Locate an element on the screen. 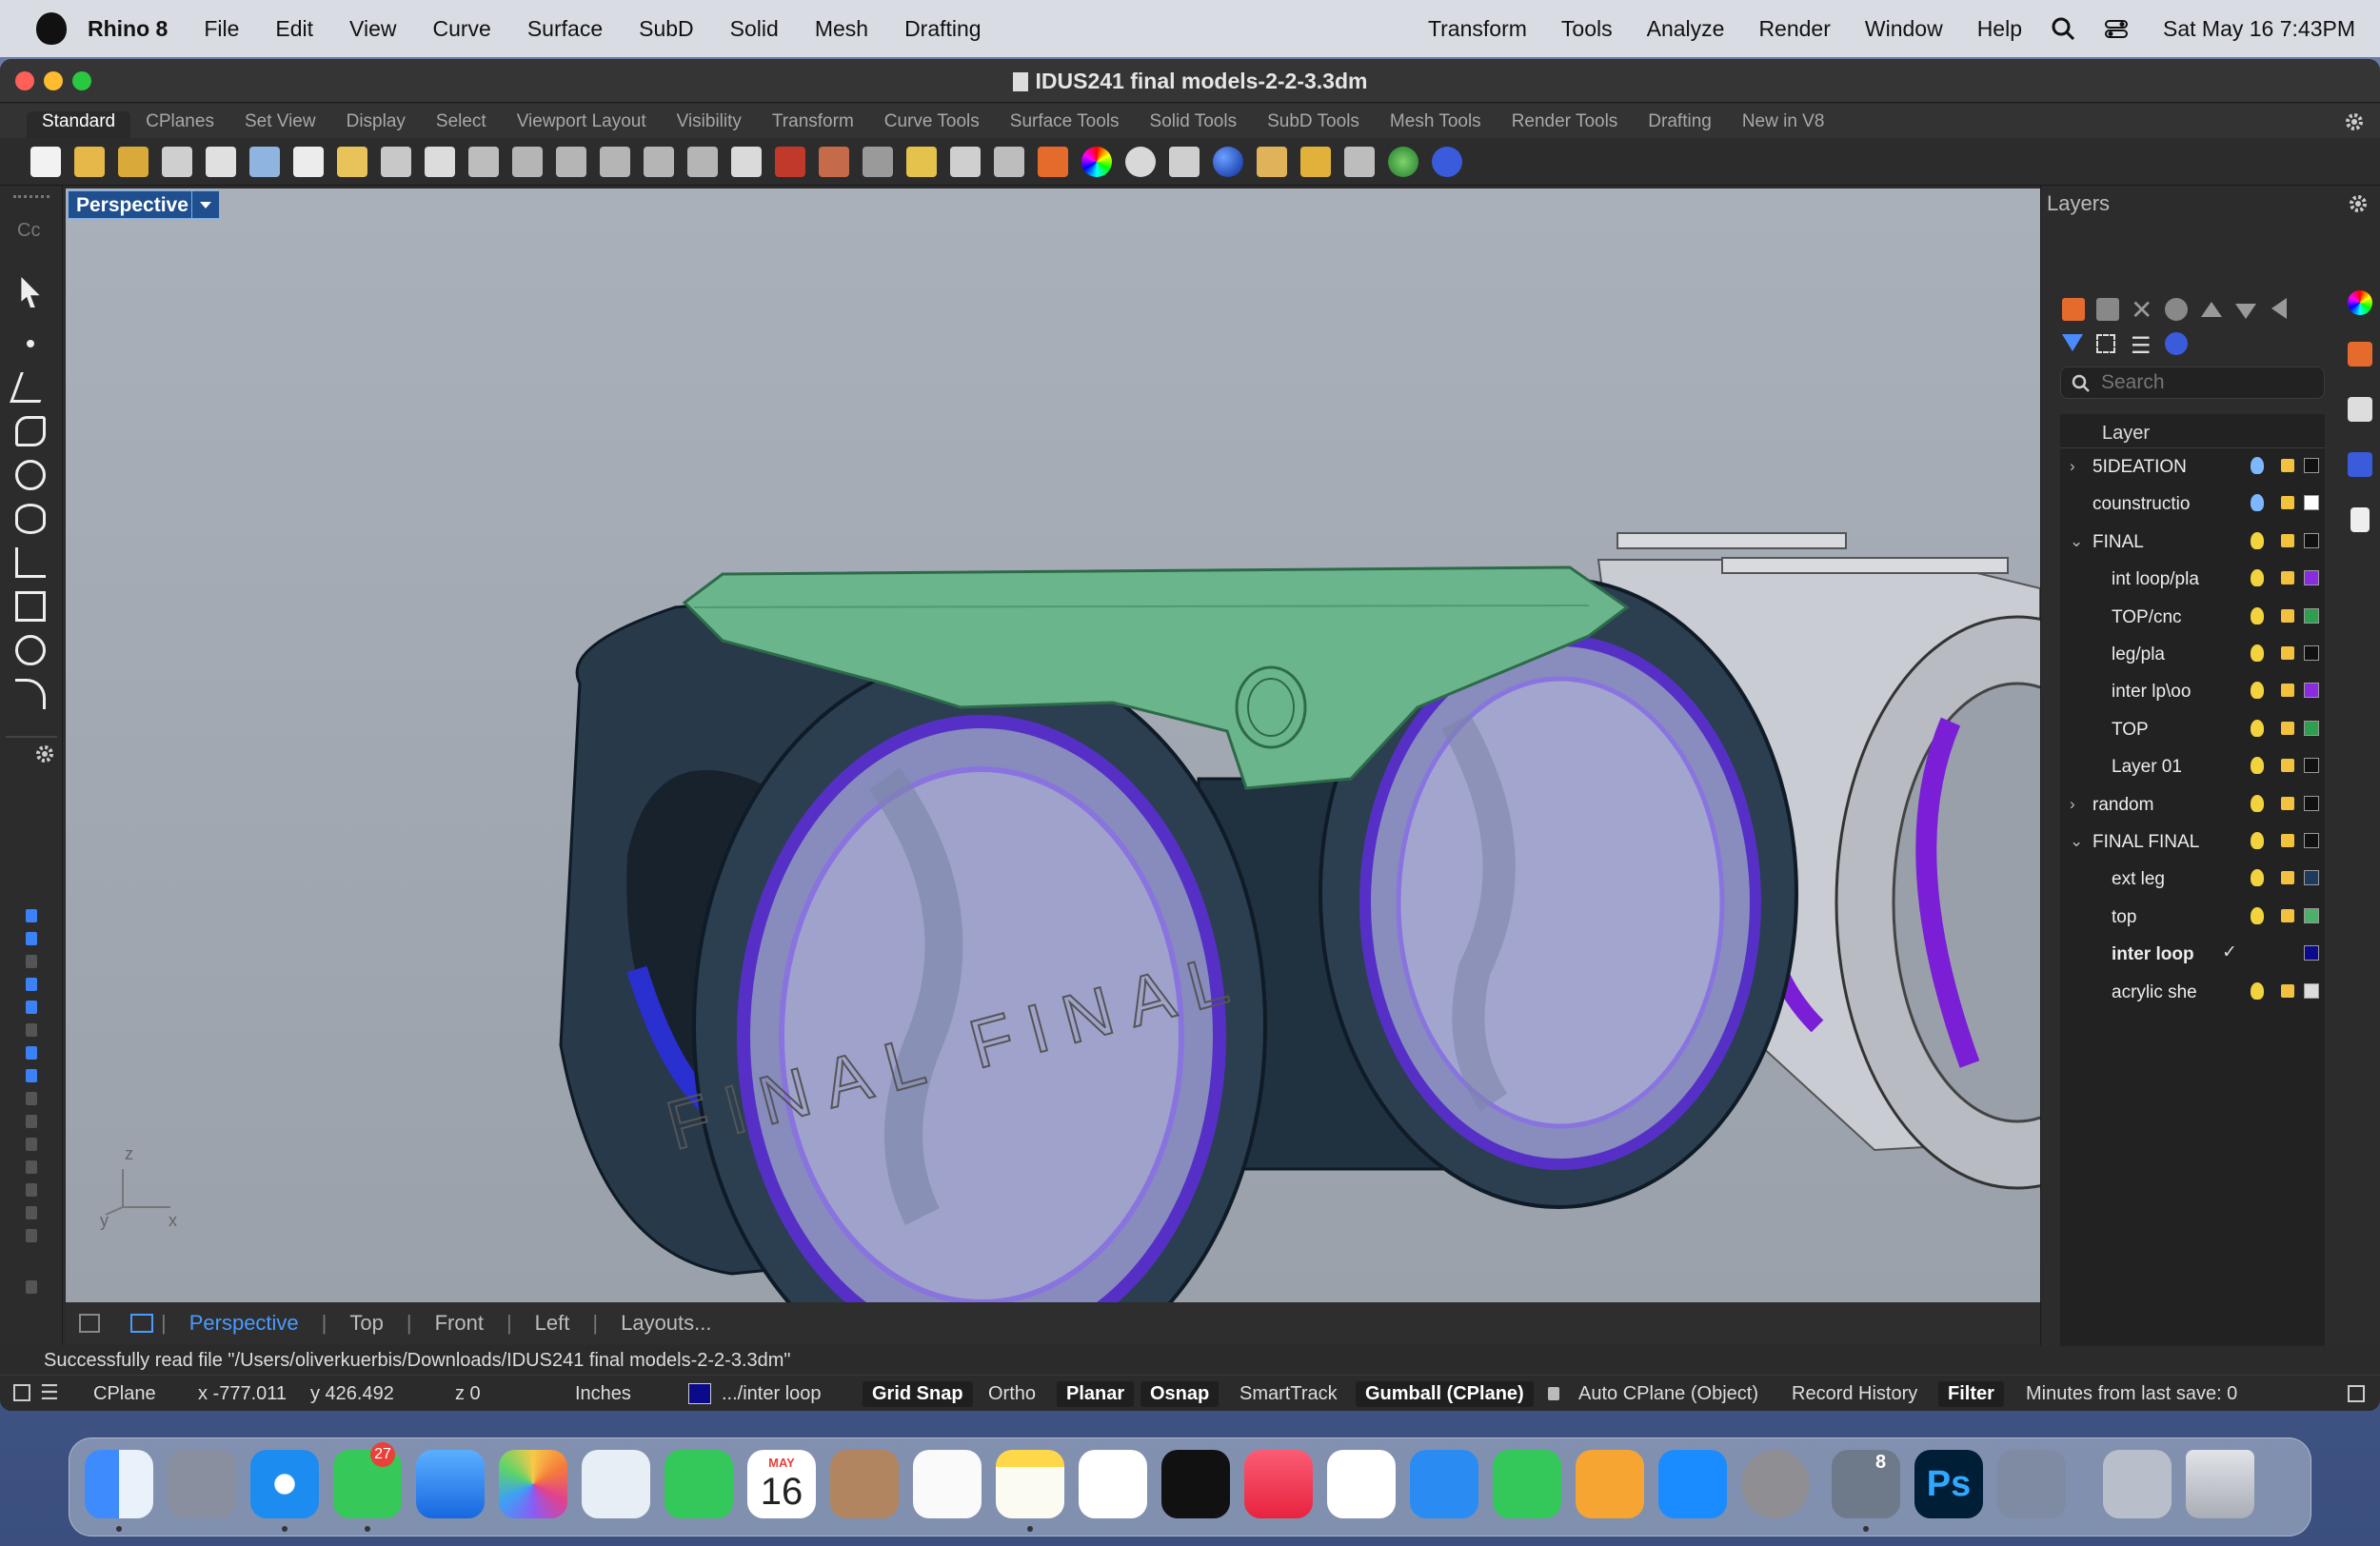  expand-chevron-right-icon: › is located at coordinates (2072, 804).